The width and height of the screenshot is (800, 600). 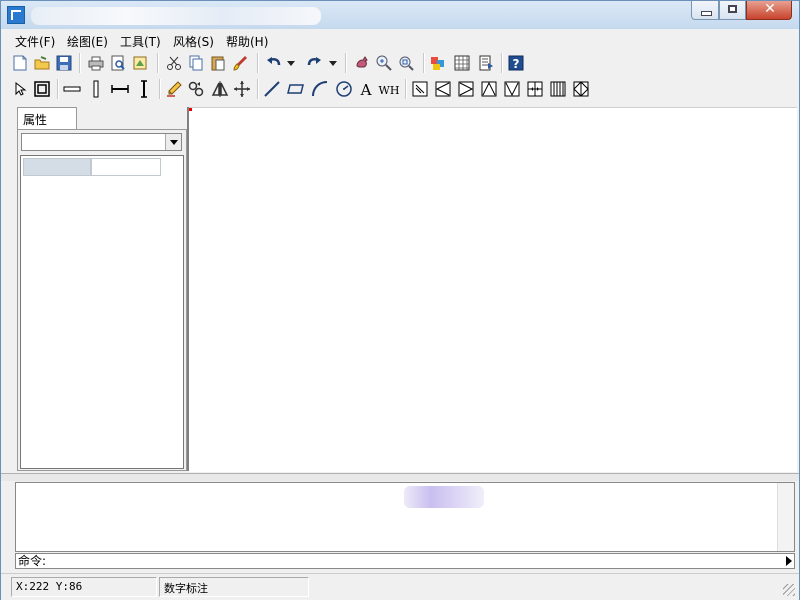 I want to click on maximize-button, so click(x=732, y=10).